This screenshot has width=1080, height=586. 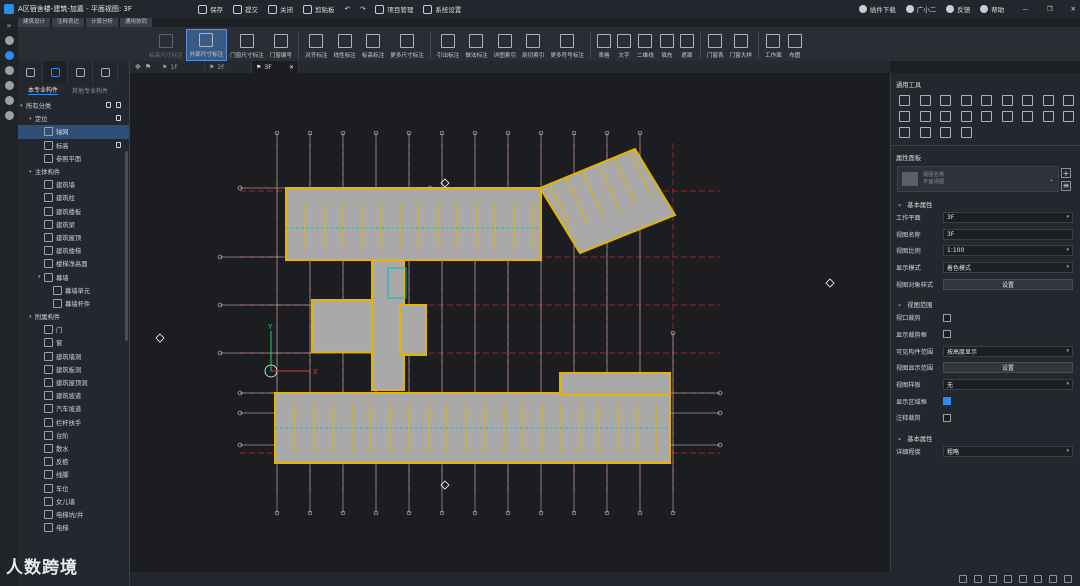 What do you see at coordinates (958, 9) in the screenshot?
I see `title-right-item: 反馈` at bounding box center [958, 9].